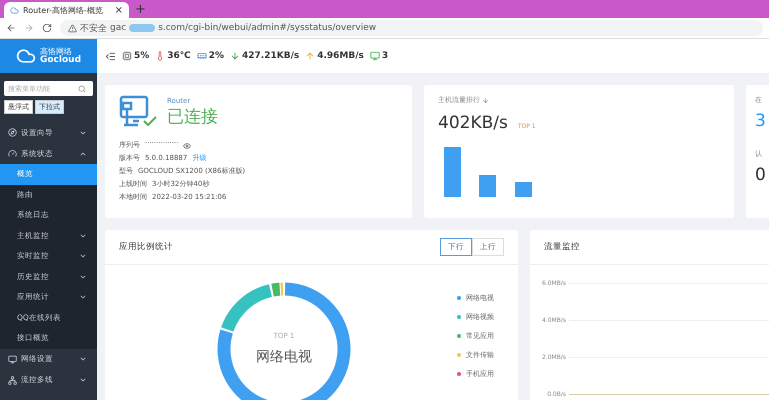 The image size is (769, 400). I want to click on logo-name: Gocloud, so click(61, 60).